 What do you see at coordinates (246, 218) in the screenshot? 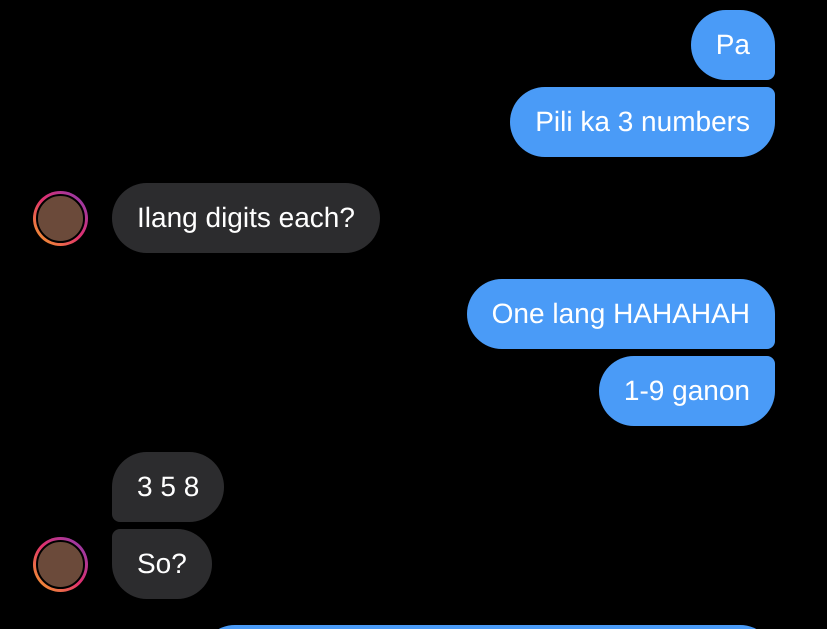
I see `message-bubble: Ilang digits each?` at bounding box center [246, 218].